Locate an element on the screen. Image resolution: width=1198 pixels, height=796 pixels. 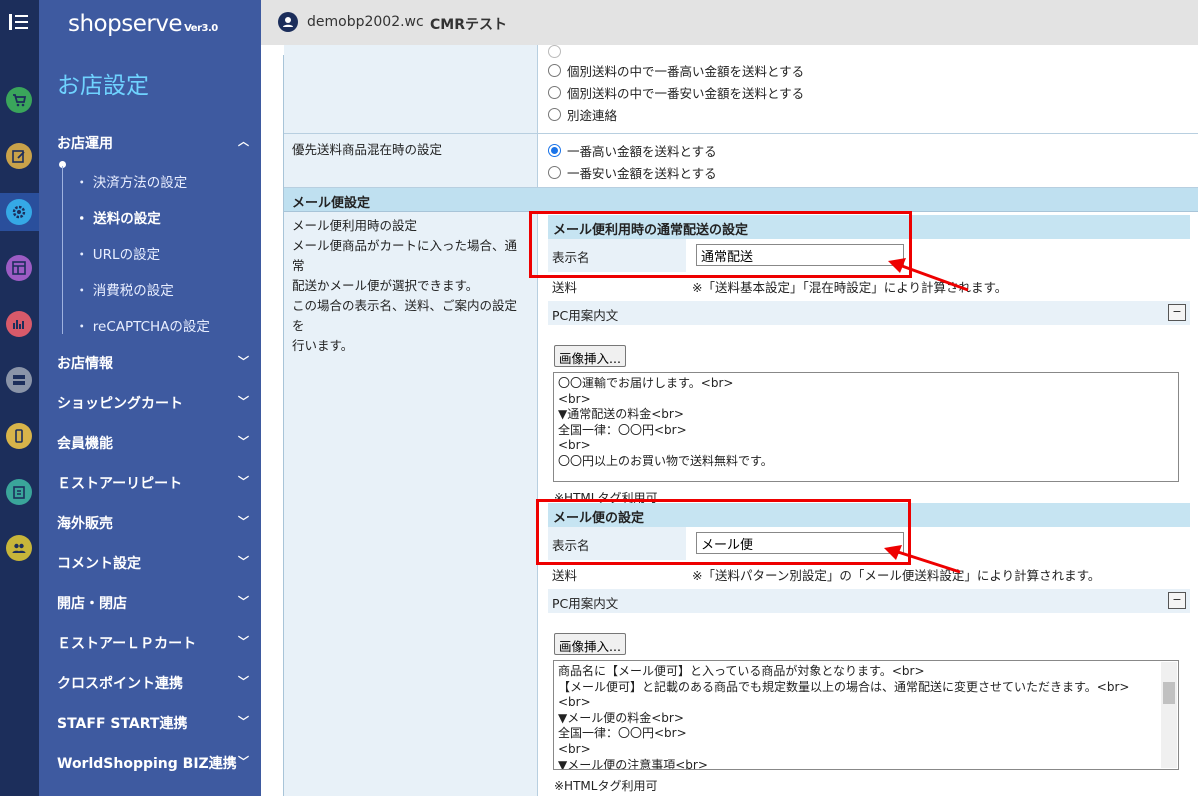
shop-id: demobp2002.wc is located at coordinates (365, 22).